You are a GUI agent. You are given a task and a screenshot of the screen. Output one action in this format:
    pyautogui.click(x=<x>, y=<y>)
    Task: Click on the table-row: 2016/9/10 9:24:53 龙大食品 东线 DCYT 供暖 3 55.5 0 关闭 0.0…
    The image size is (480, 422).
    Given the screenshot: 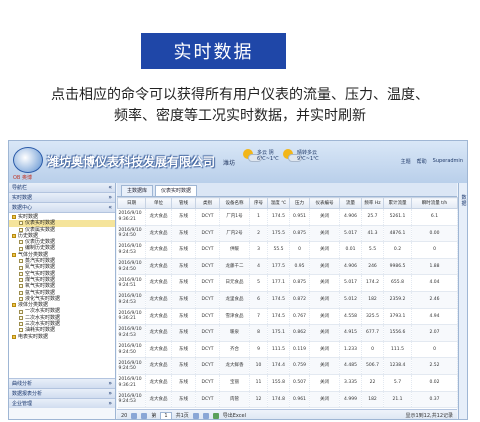 What is the action you would take?
    pyautogui.click(x=287, y=250)
    